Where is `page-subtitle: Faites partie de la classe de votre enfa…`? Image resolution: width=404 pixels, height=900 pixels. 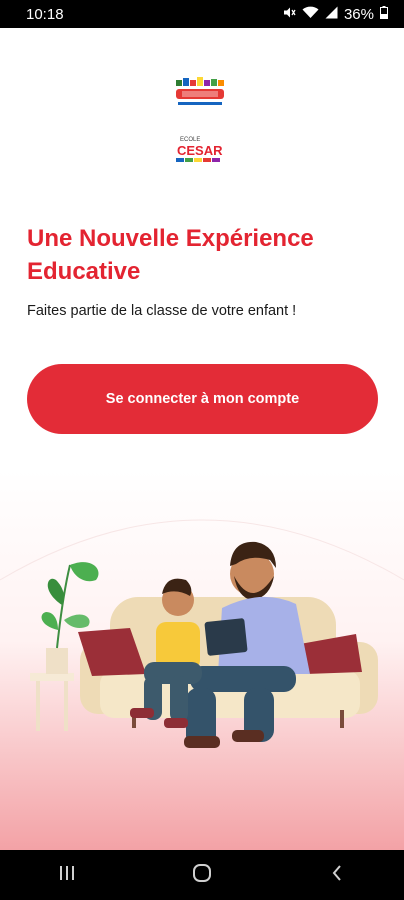
page-subtitle: Faites partie de la classe de votre enfa… is located at coordinates (162, 311).